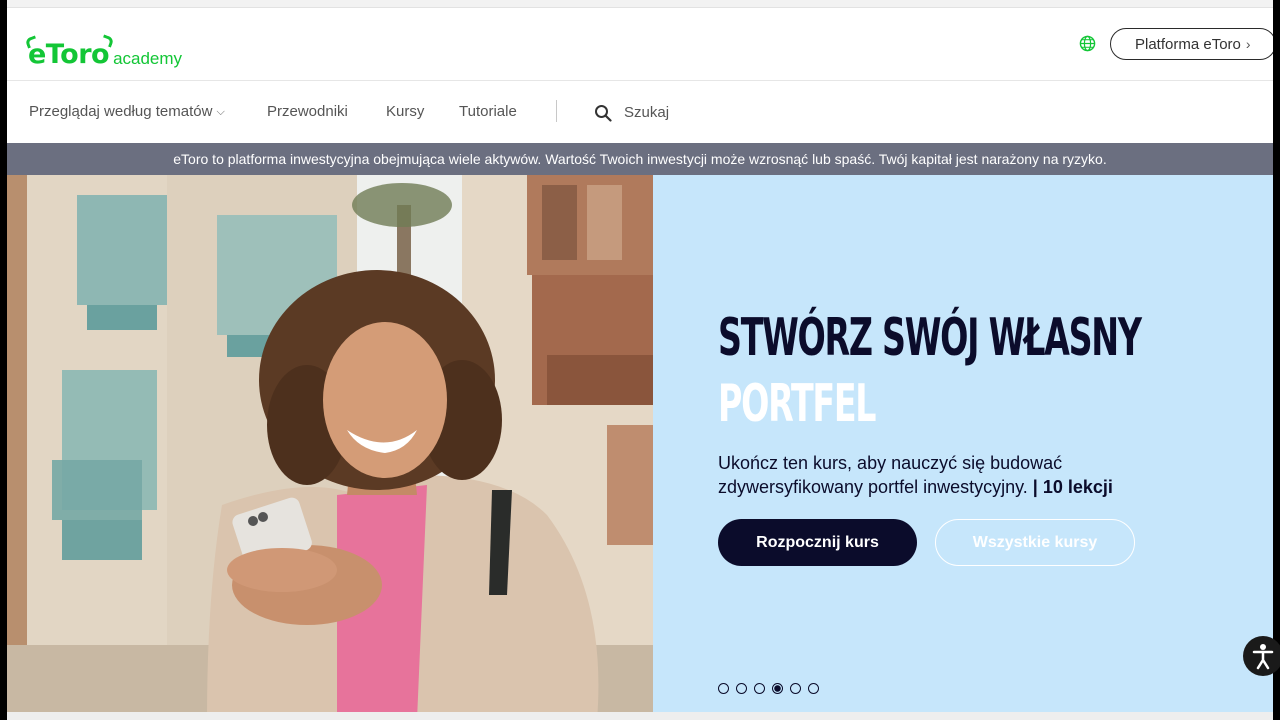 The image size is (1280, 720). I want to click on nav-courses: Kursy, so click(405, 111).